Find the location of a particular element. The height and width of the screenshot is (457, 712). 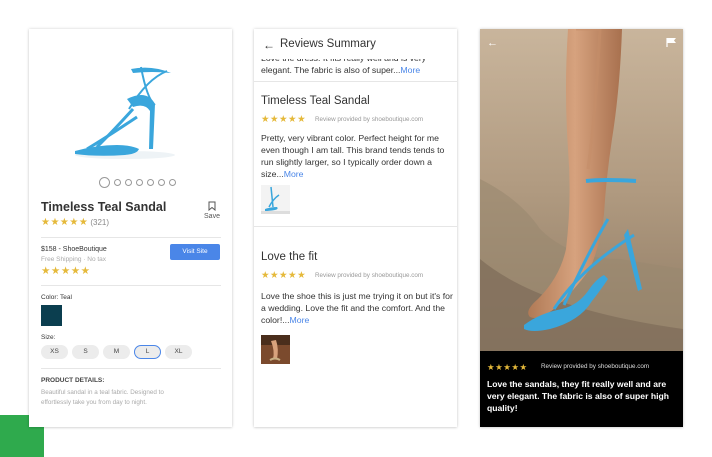

save-label: Save is located at coordinates (212, 216).